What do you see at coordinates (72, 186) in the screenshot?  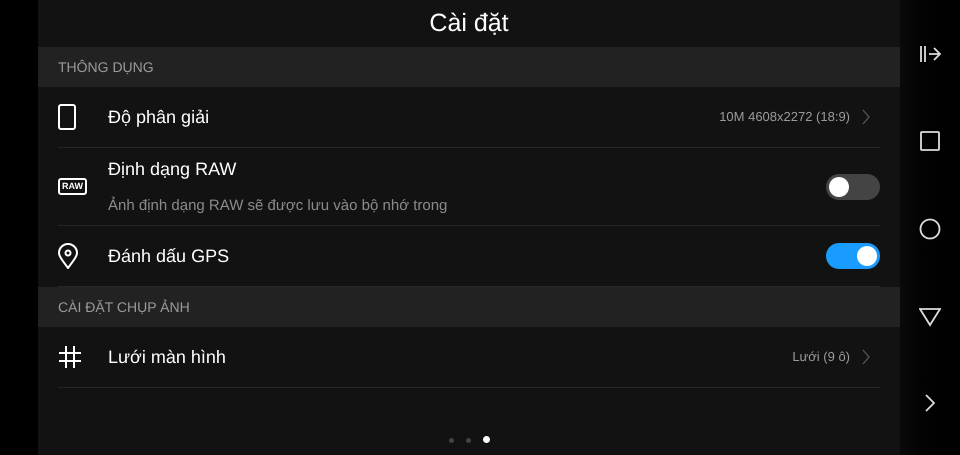 I see `raw-icon: RAW` at bounding box center [72, 186].